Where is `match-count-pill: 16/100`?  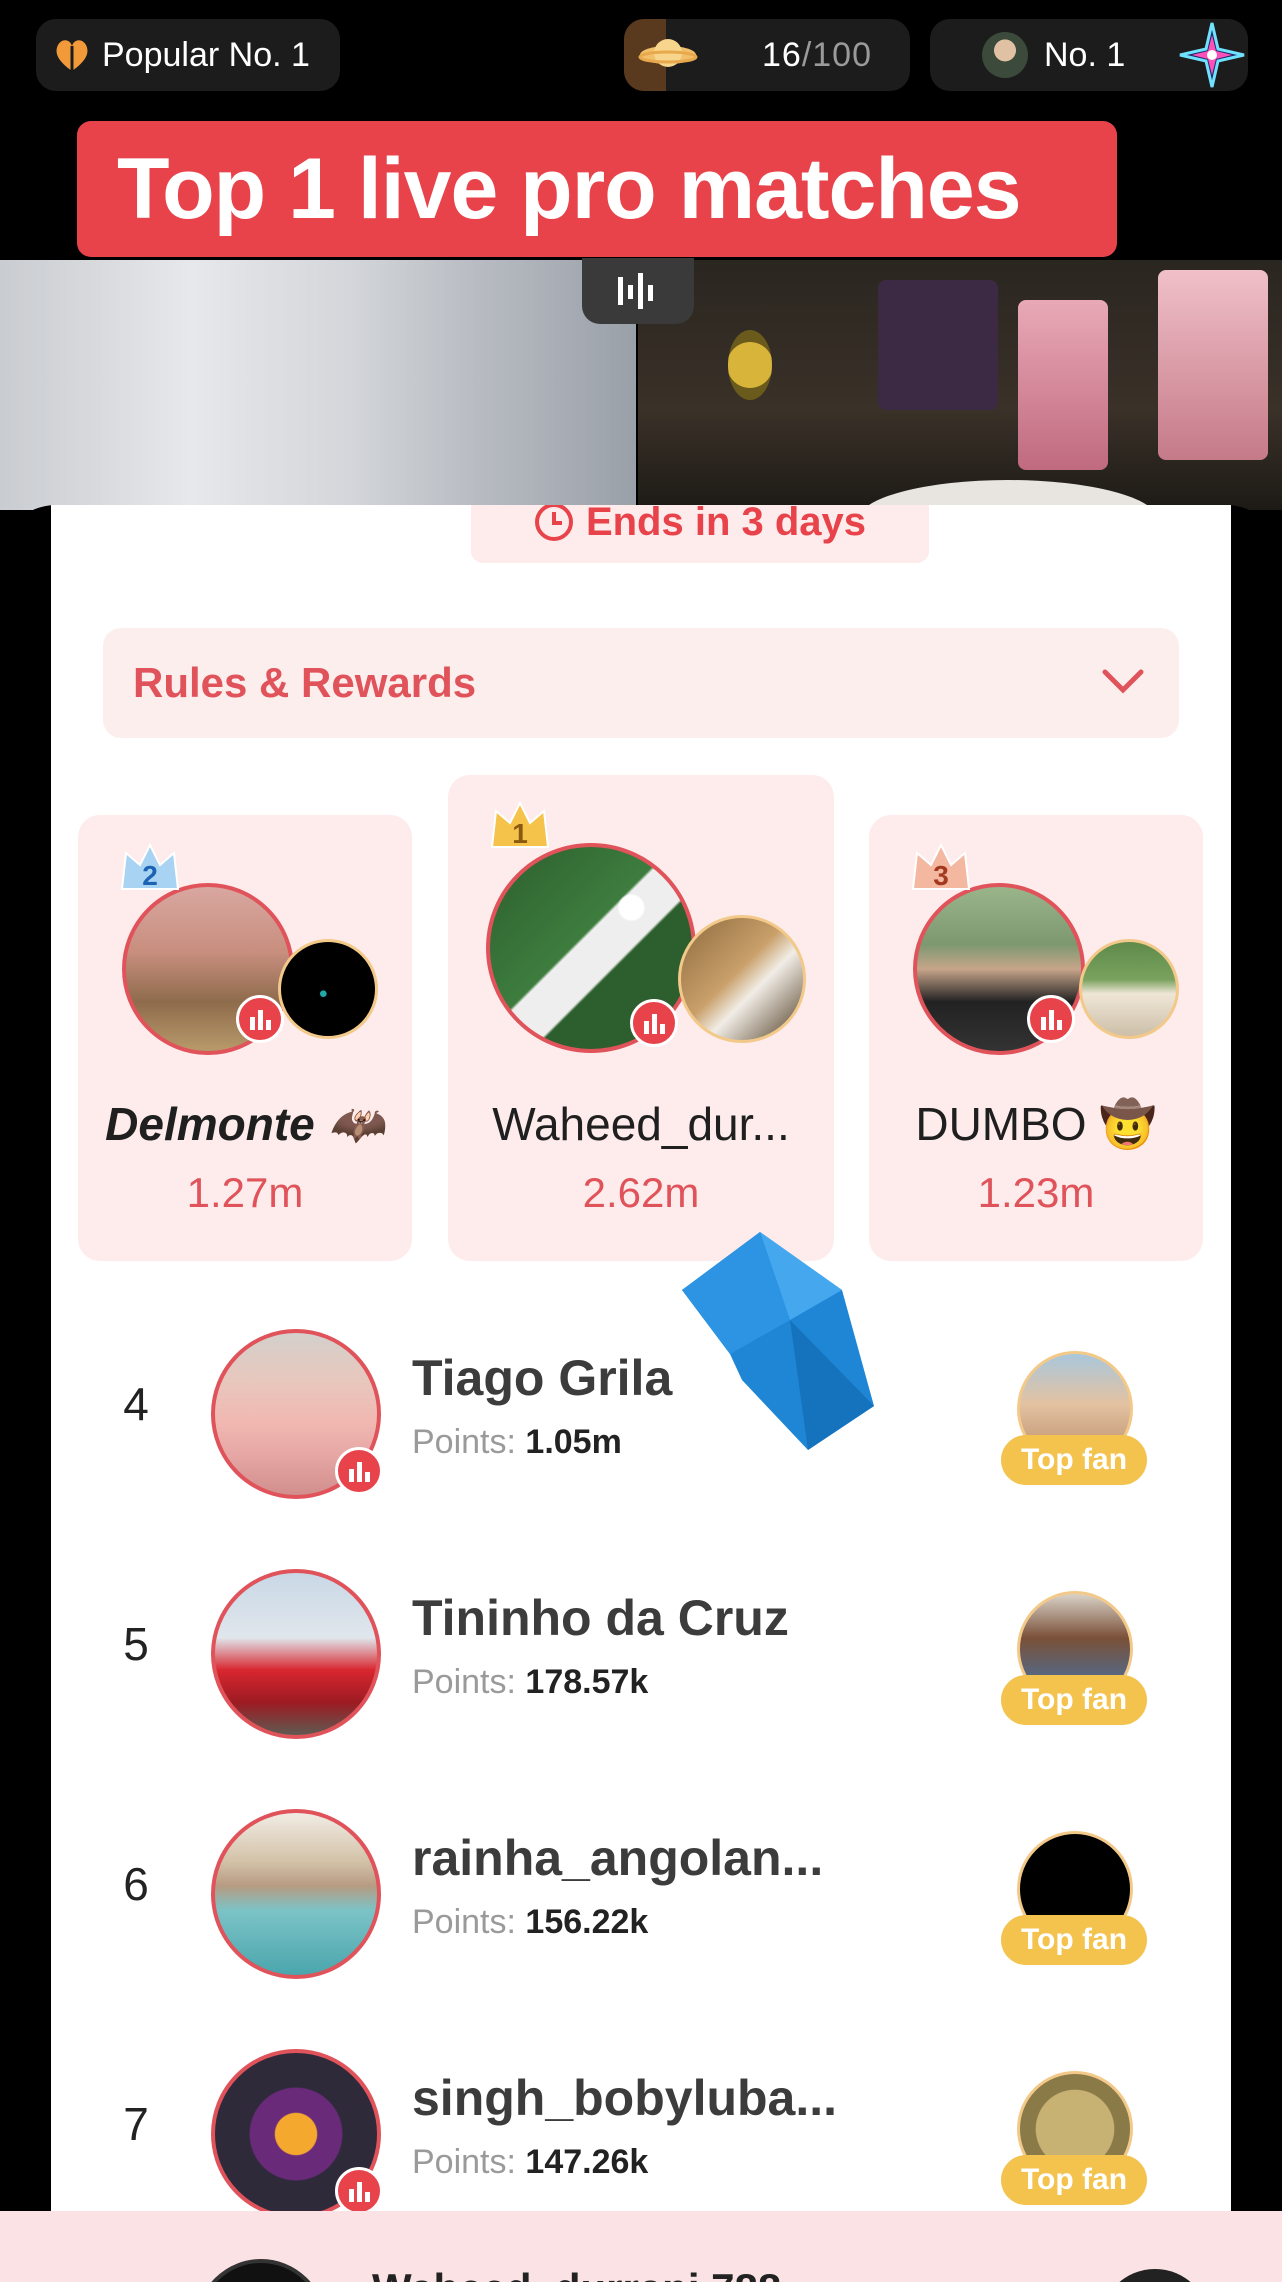
match-count-pill: 16/100 is located at coordinates (767, 55).